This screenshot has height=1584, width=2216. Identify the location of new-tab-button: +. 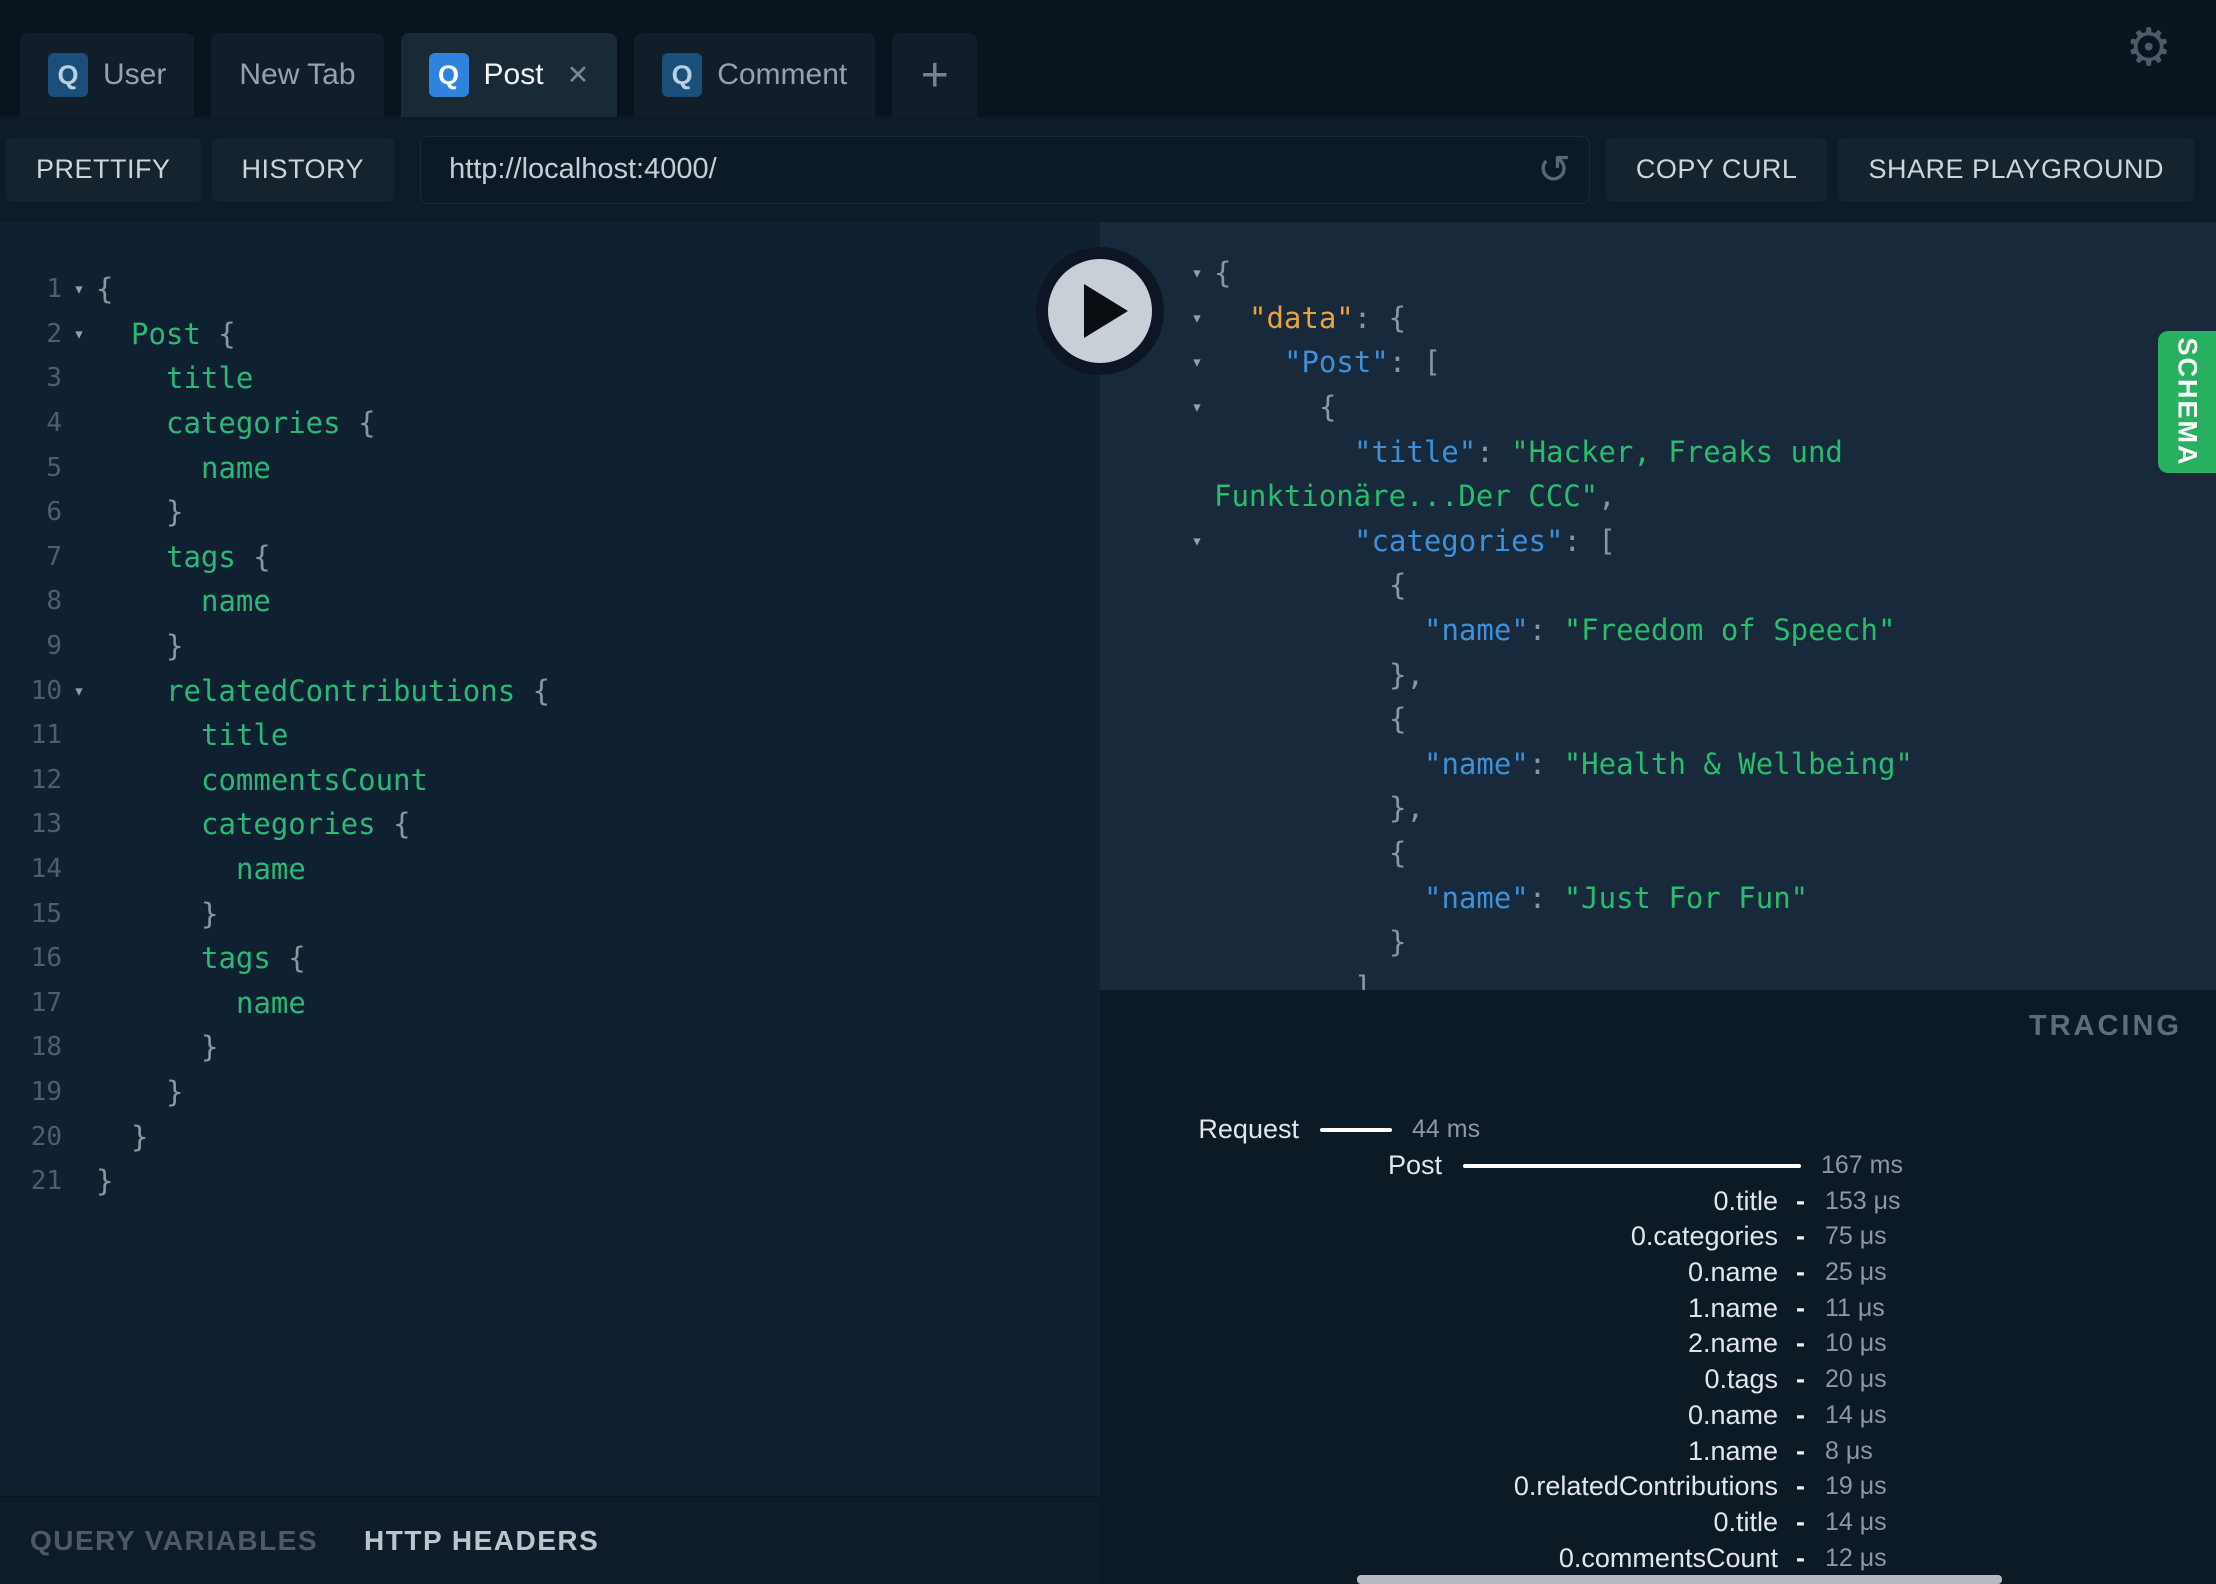
(935, 75).